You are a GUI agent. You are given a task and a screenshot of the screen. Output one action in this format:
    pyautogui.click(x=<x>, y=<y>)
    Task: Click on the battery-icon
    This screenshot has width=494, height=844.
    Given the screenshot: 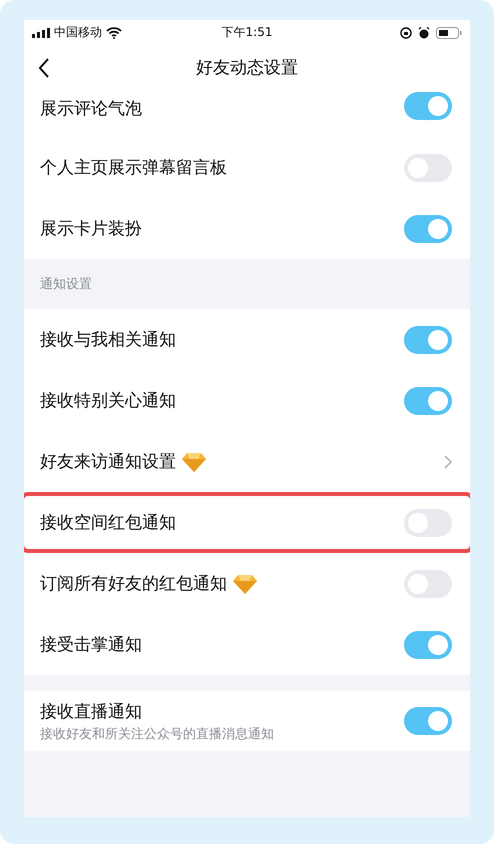 What is the action you would take?
    pyautogui.click(x=449, y=32)
    